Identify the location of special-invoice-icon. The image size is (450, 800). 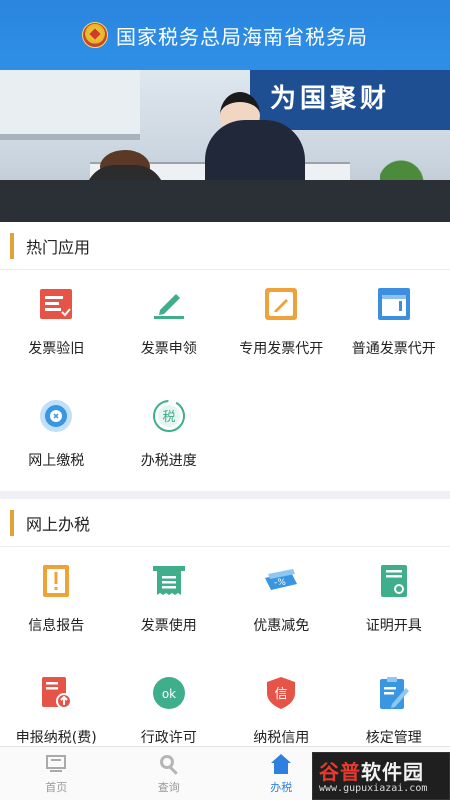
(281, 304).